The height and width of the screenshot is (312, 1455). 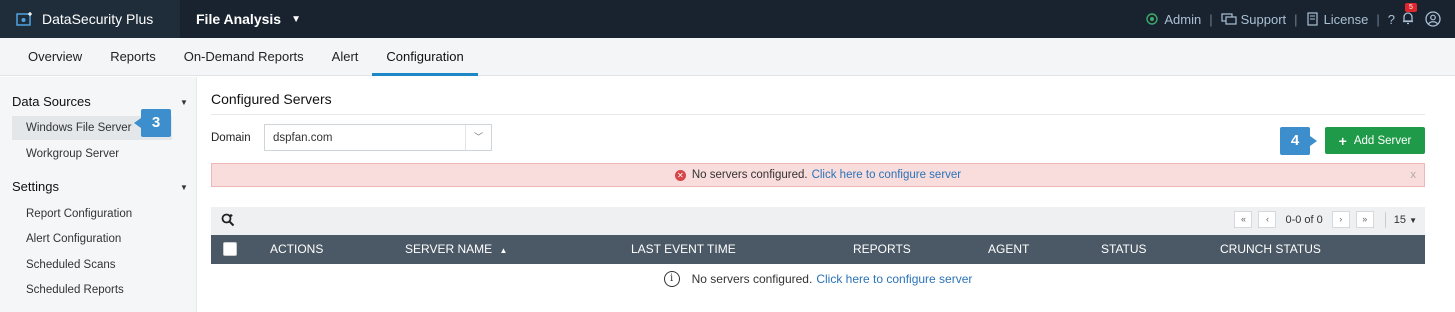 I want to click on first-page-icon: «, so click(x=1243, y=219).